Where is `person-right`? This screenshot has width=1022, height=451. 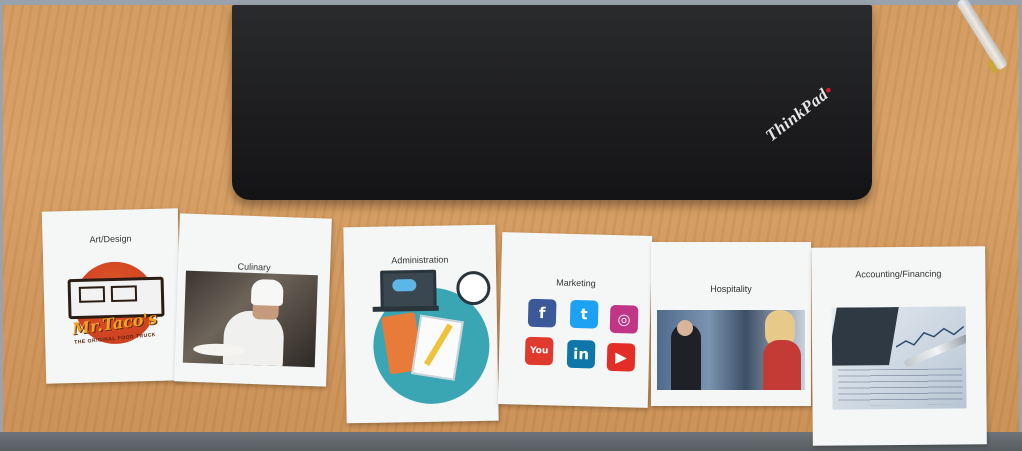
person-right is located at coordinates (782, 365).